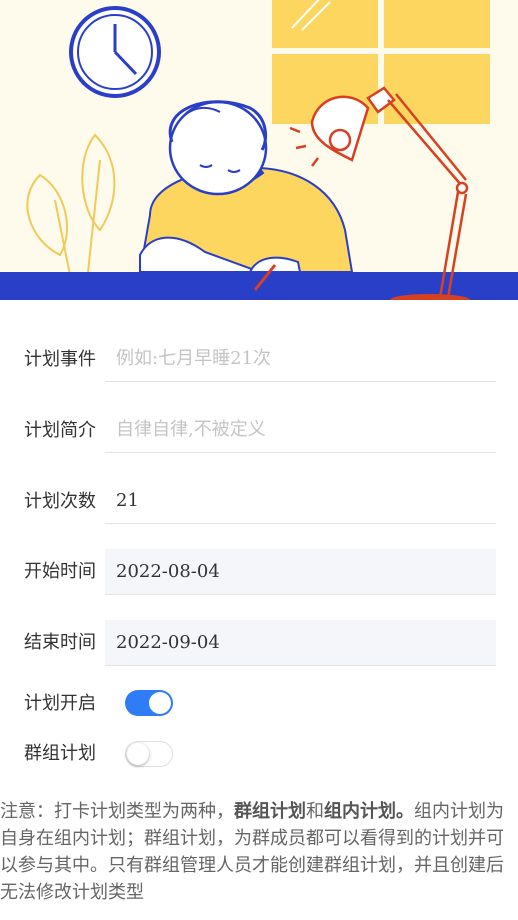  Describe the element at coordinates (300, 643) in the screenshot. I see `end-time-picker` at that location.